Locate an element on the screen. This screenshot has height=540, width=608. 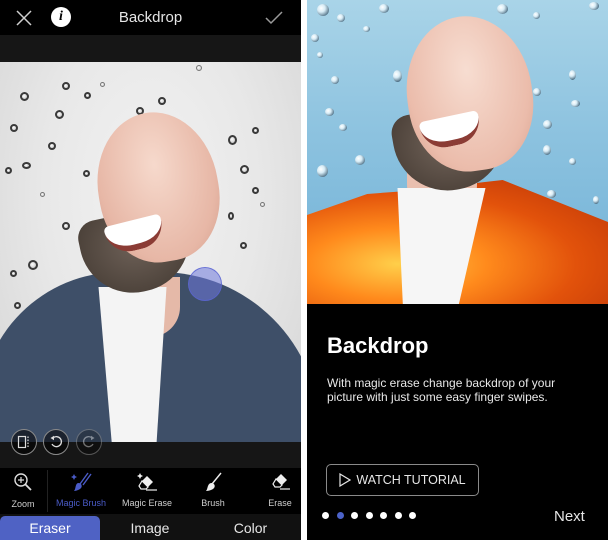
zoom-in-icon is located at coordinates (23, 482).